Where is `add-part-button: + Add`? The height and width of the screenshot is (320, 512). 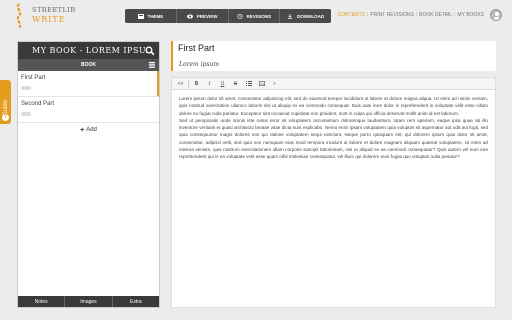
add-part-button: + Add is located at coordinates (88, 130).